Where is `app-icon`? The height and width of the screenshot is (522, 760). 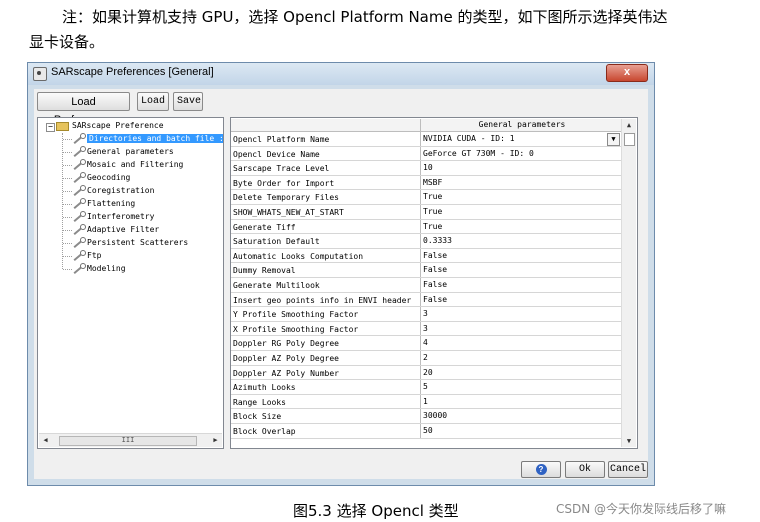 app-icon is located at coordinates (40, 74).